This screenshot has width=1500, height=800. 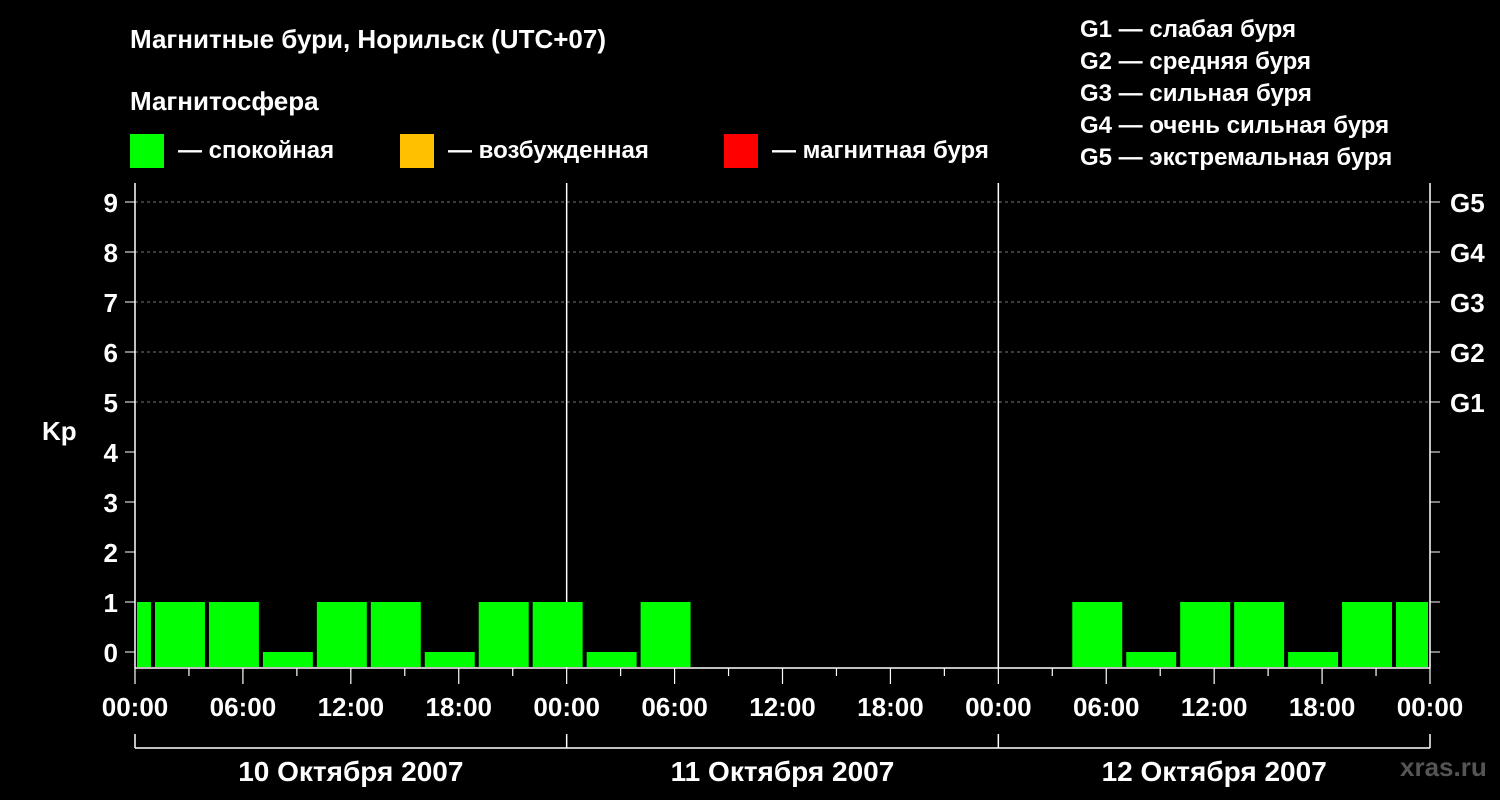 What do you see at coordinates (111, 453) in the screenshot?
I see `y-tick-label: 4` at bounding box center [111, 453].